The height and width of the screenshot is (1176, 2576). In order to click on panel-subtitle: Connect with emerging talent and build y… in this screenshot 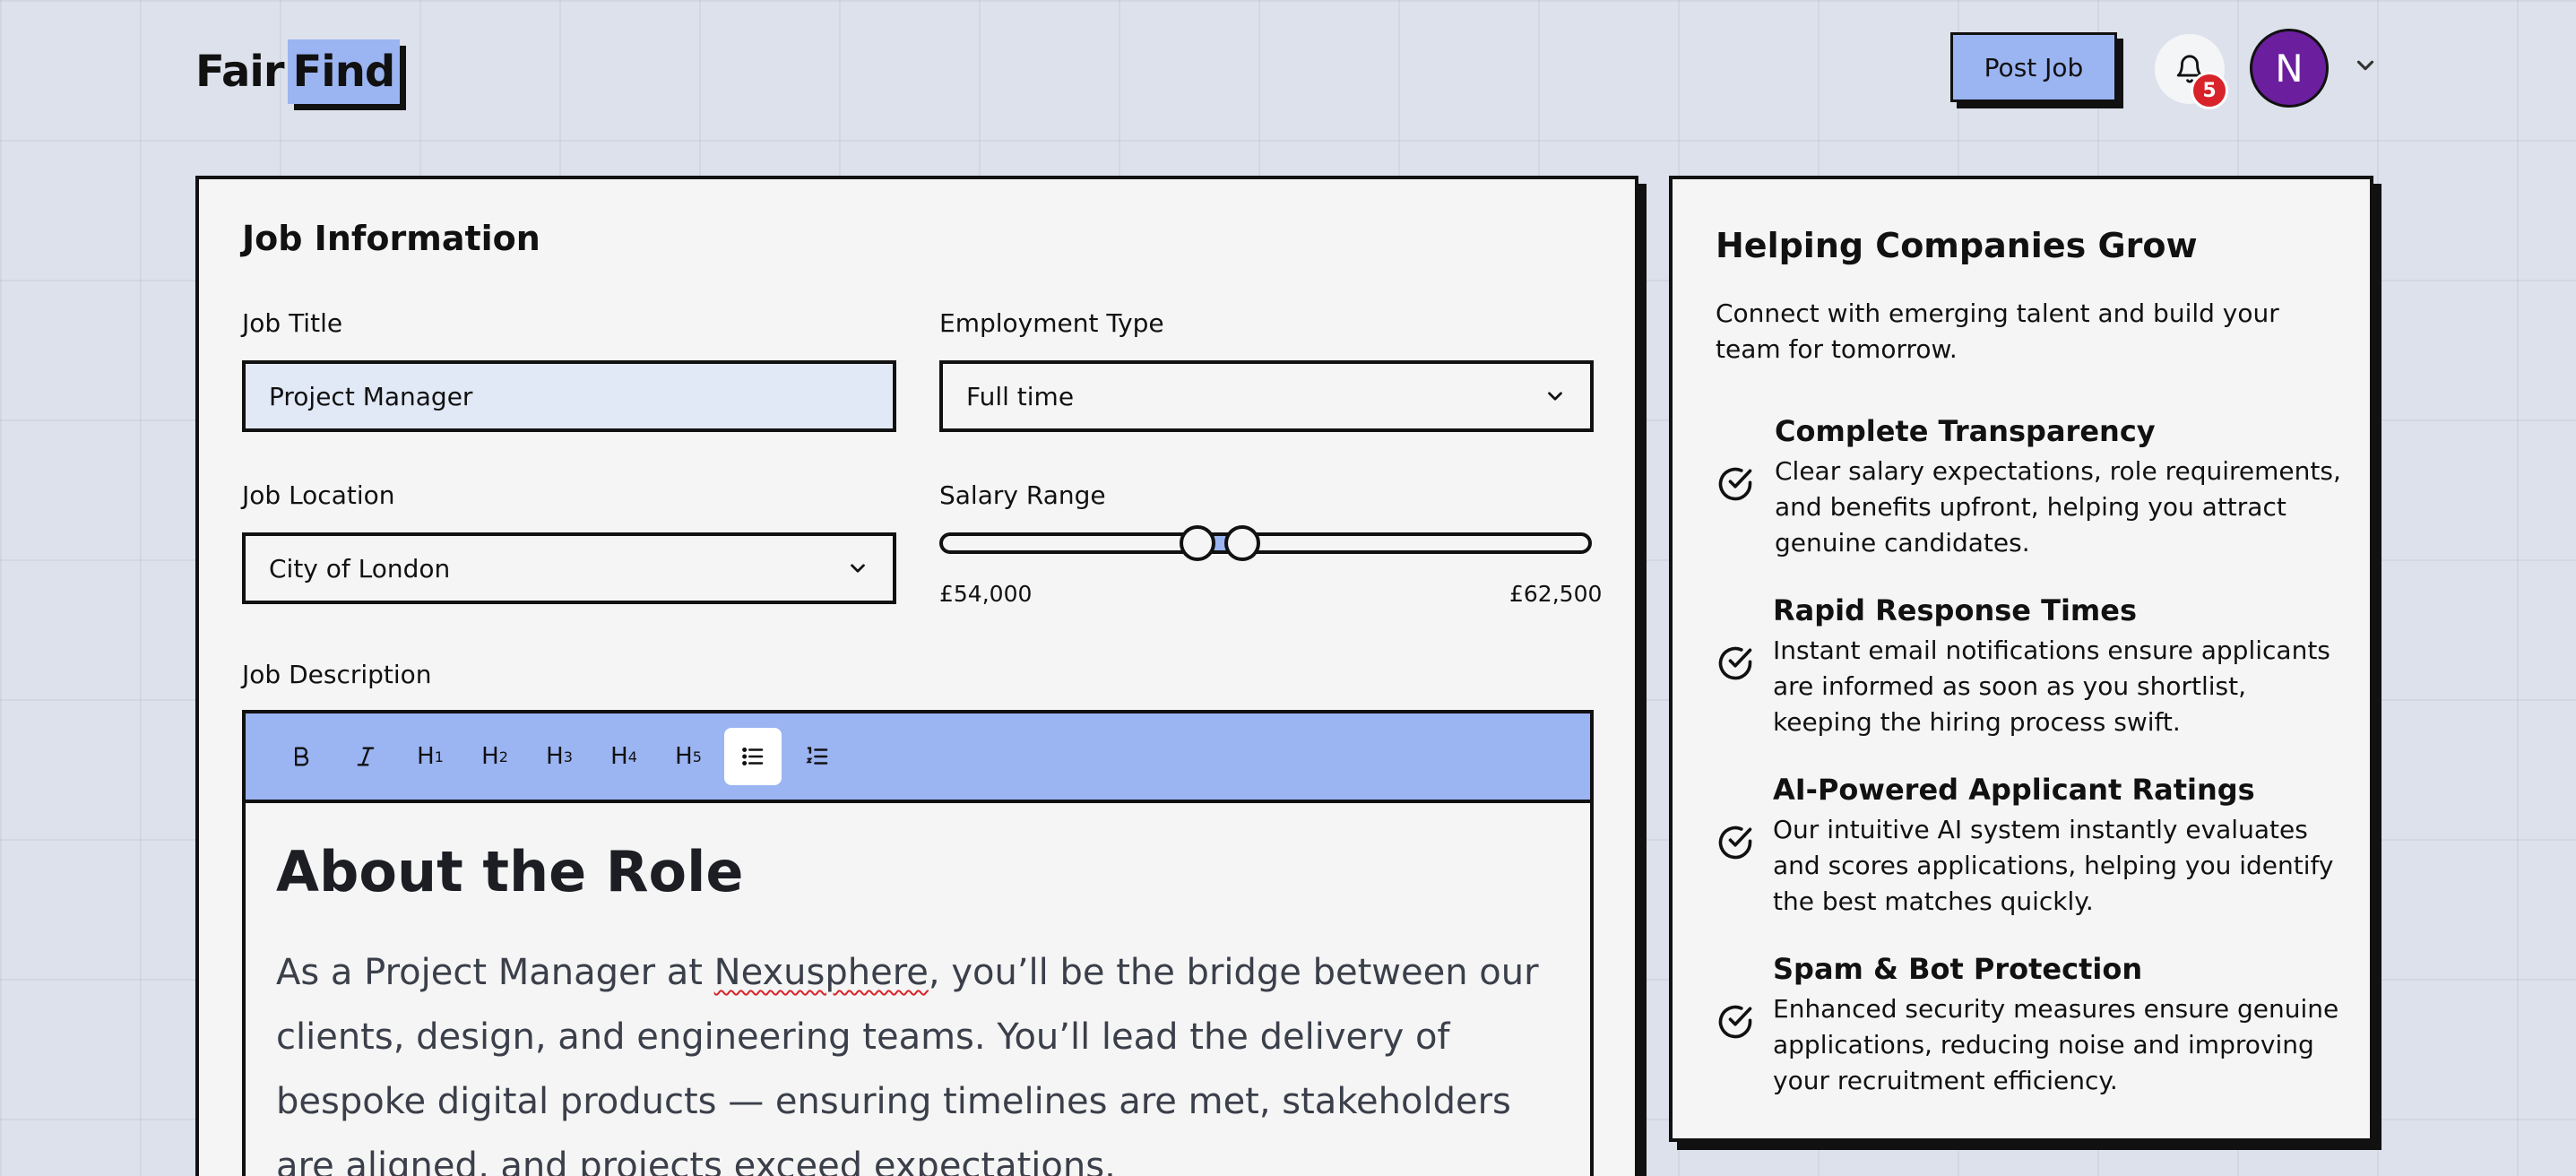, I will do `click(1997, 331)`.